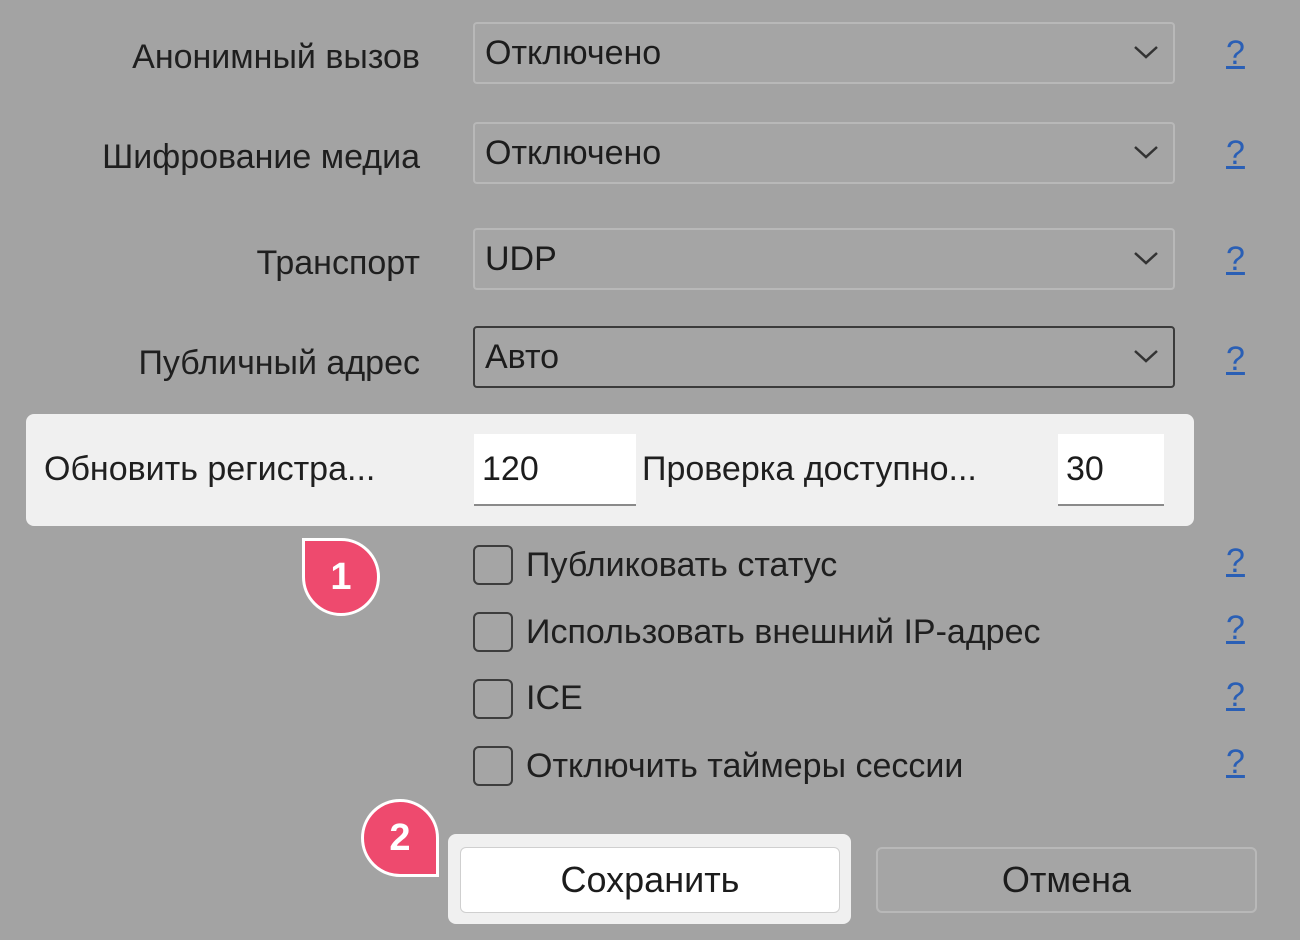  I want to click on media-encryption-help-link: ?, so click(1235, 153).